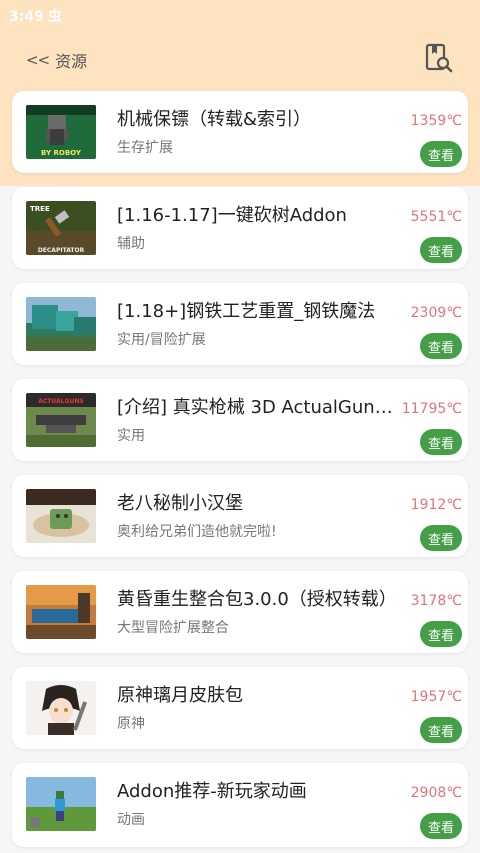  Describe the element at coordinates (38, 60) in the screenshot. I see `back-chevron-icon: <<` at that location.